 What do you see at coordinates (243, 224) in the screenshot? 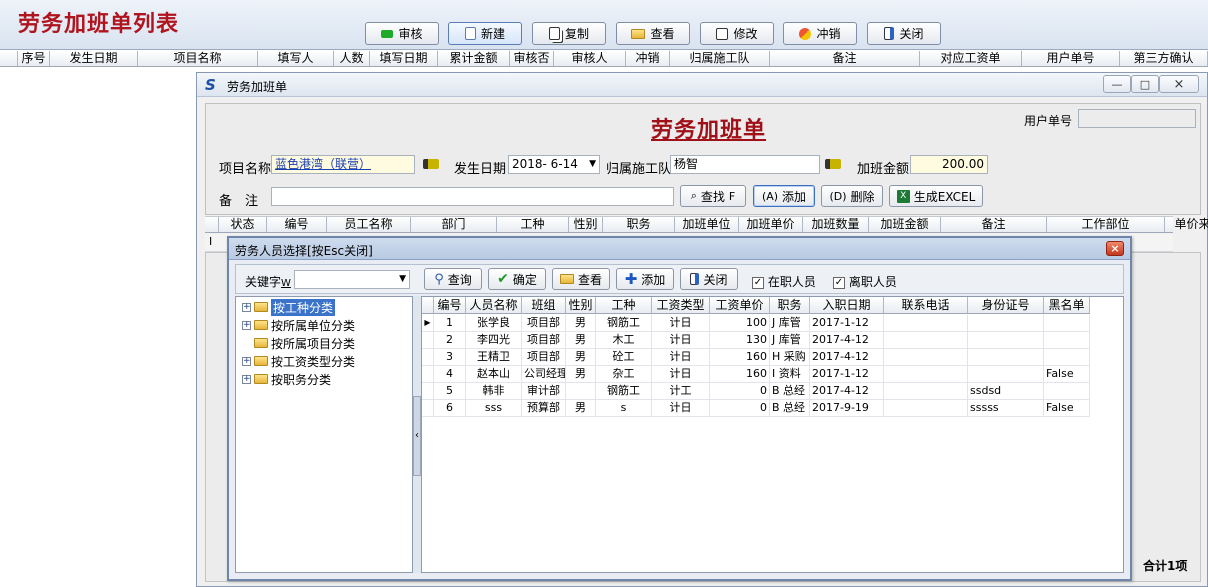
I see `col-header: 状态` at bounding box center [243, 224].